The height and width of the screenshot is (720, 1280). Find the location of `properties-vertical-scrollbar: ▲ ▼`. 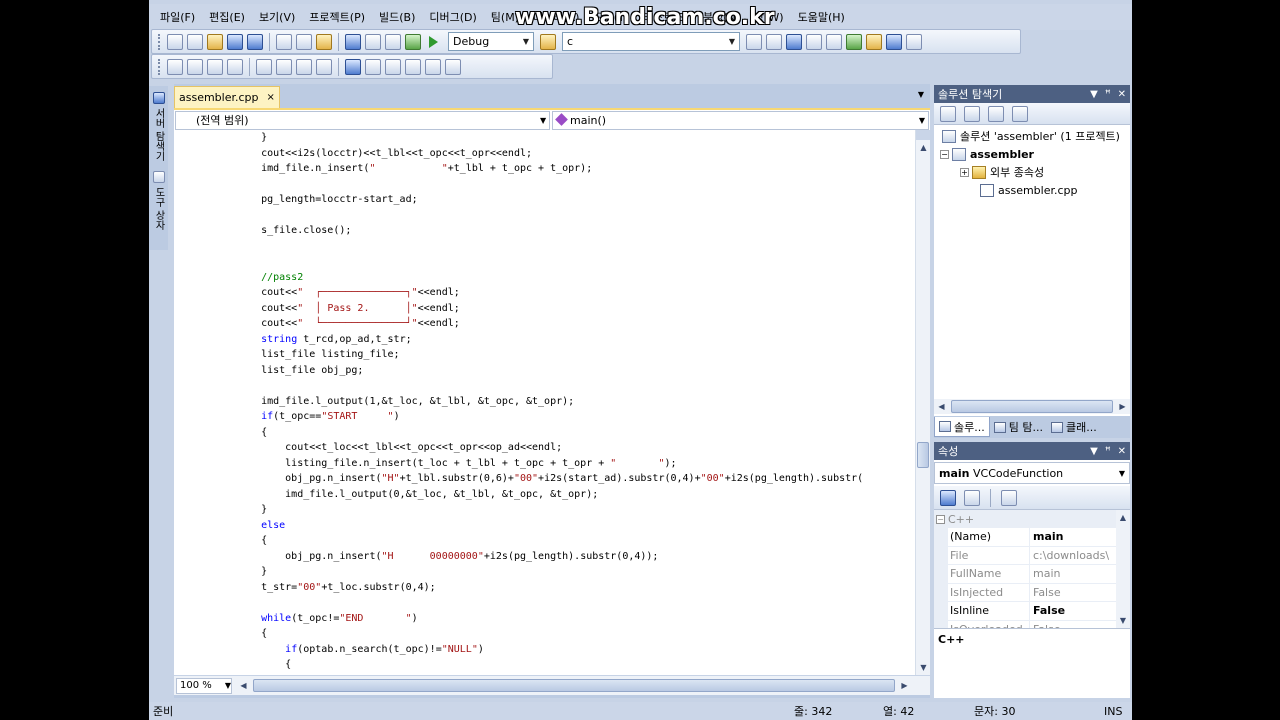

properties-vertical-scrollbar: ▲ ▼ is located at coordinates (1123, 569).